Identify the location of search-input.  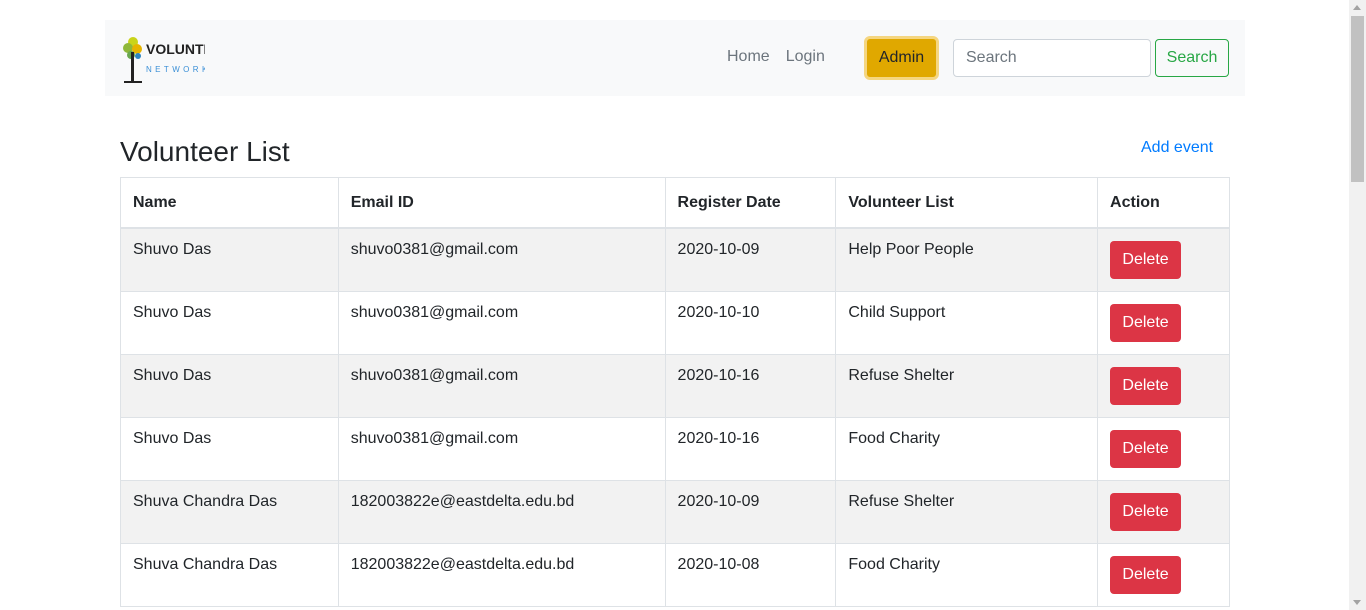
(1052, 58).